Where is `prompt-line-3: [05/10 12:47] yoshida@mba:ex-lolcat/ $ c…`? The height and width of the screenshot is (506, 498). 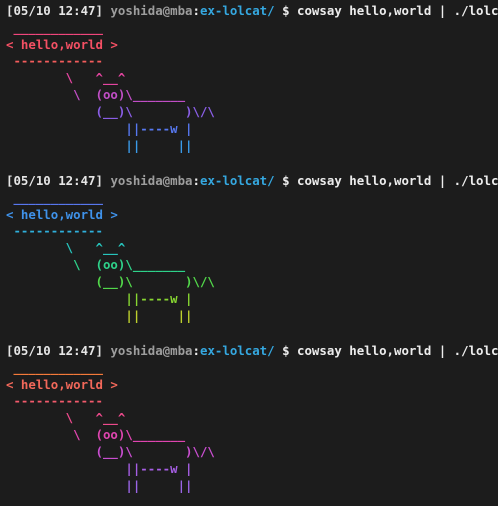 prompt-line-3: [05/10 12:47] yoshida@mba:ex-lolcat/ $ c… is located at coordinates (252, 350).